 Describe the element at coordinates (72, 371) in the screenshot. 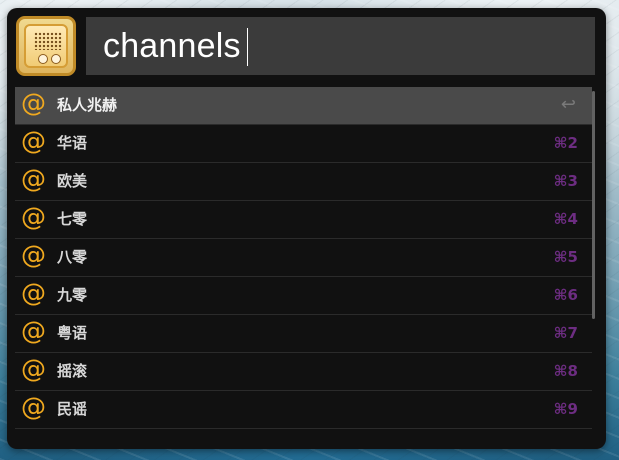

I see `result-label: 摇滚` at that location.